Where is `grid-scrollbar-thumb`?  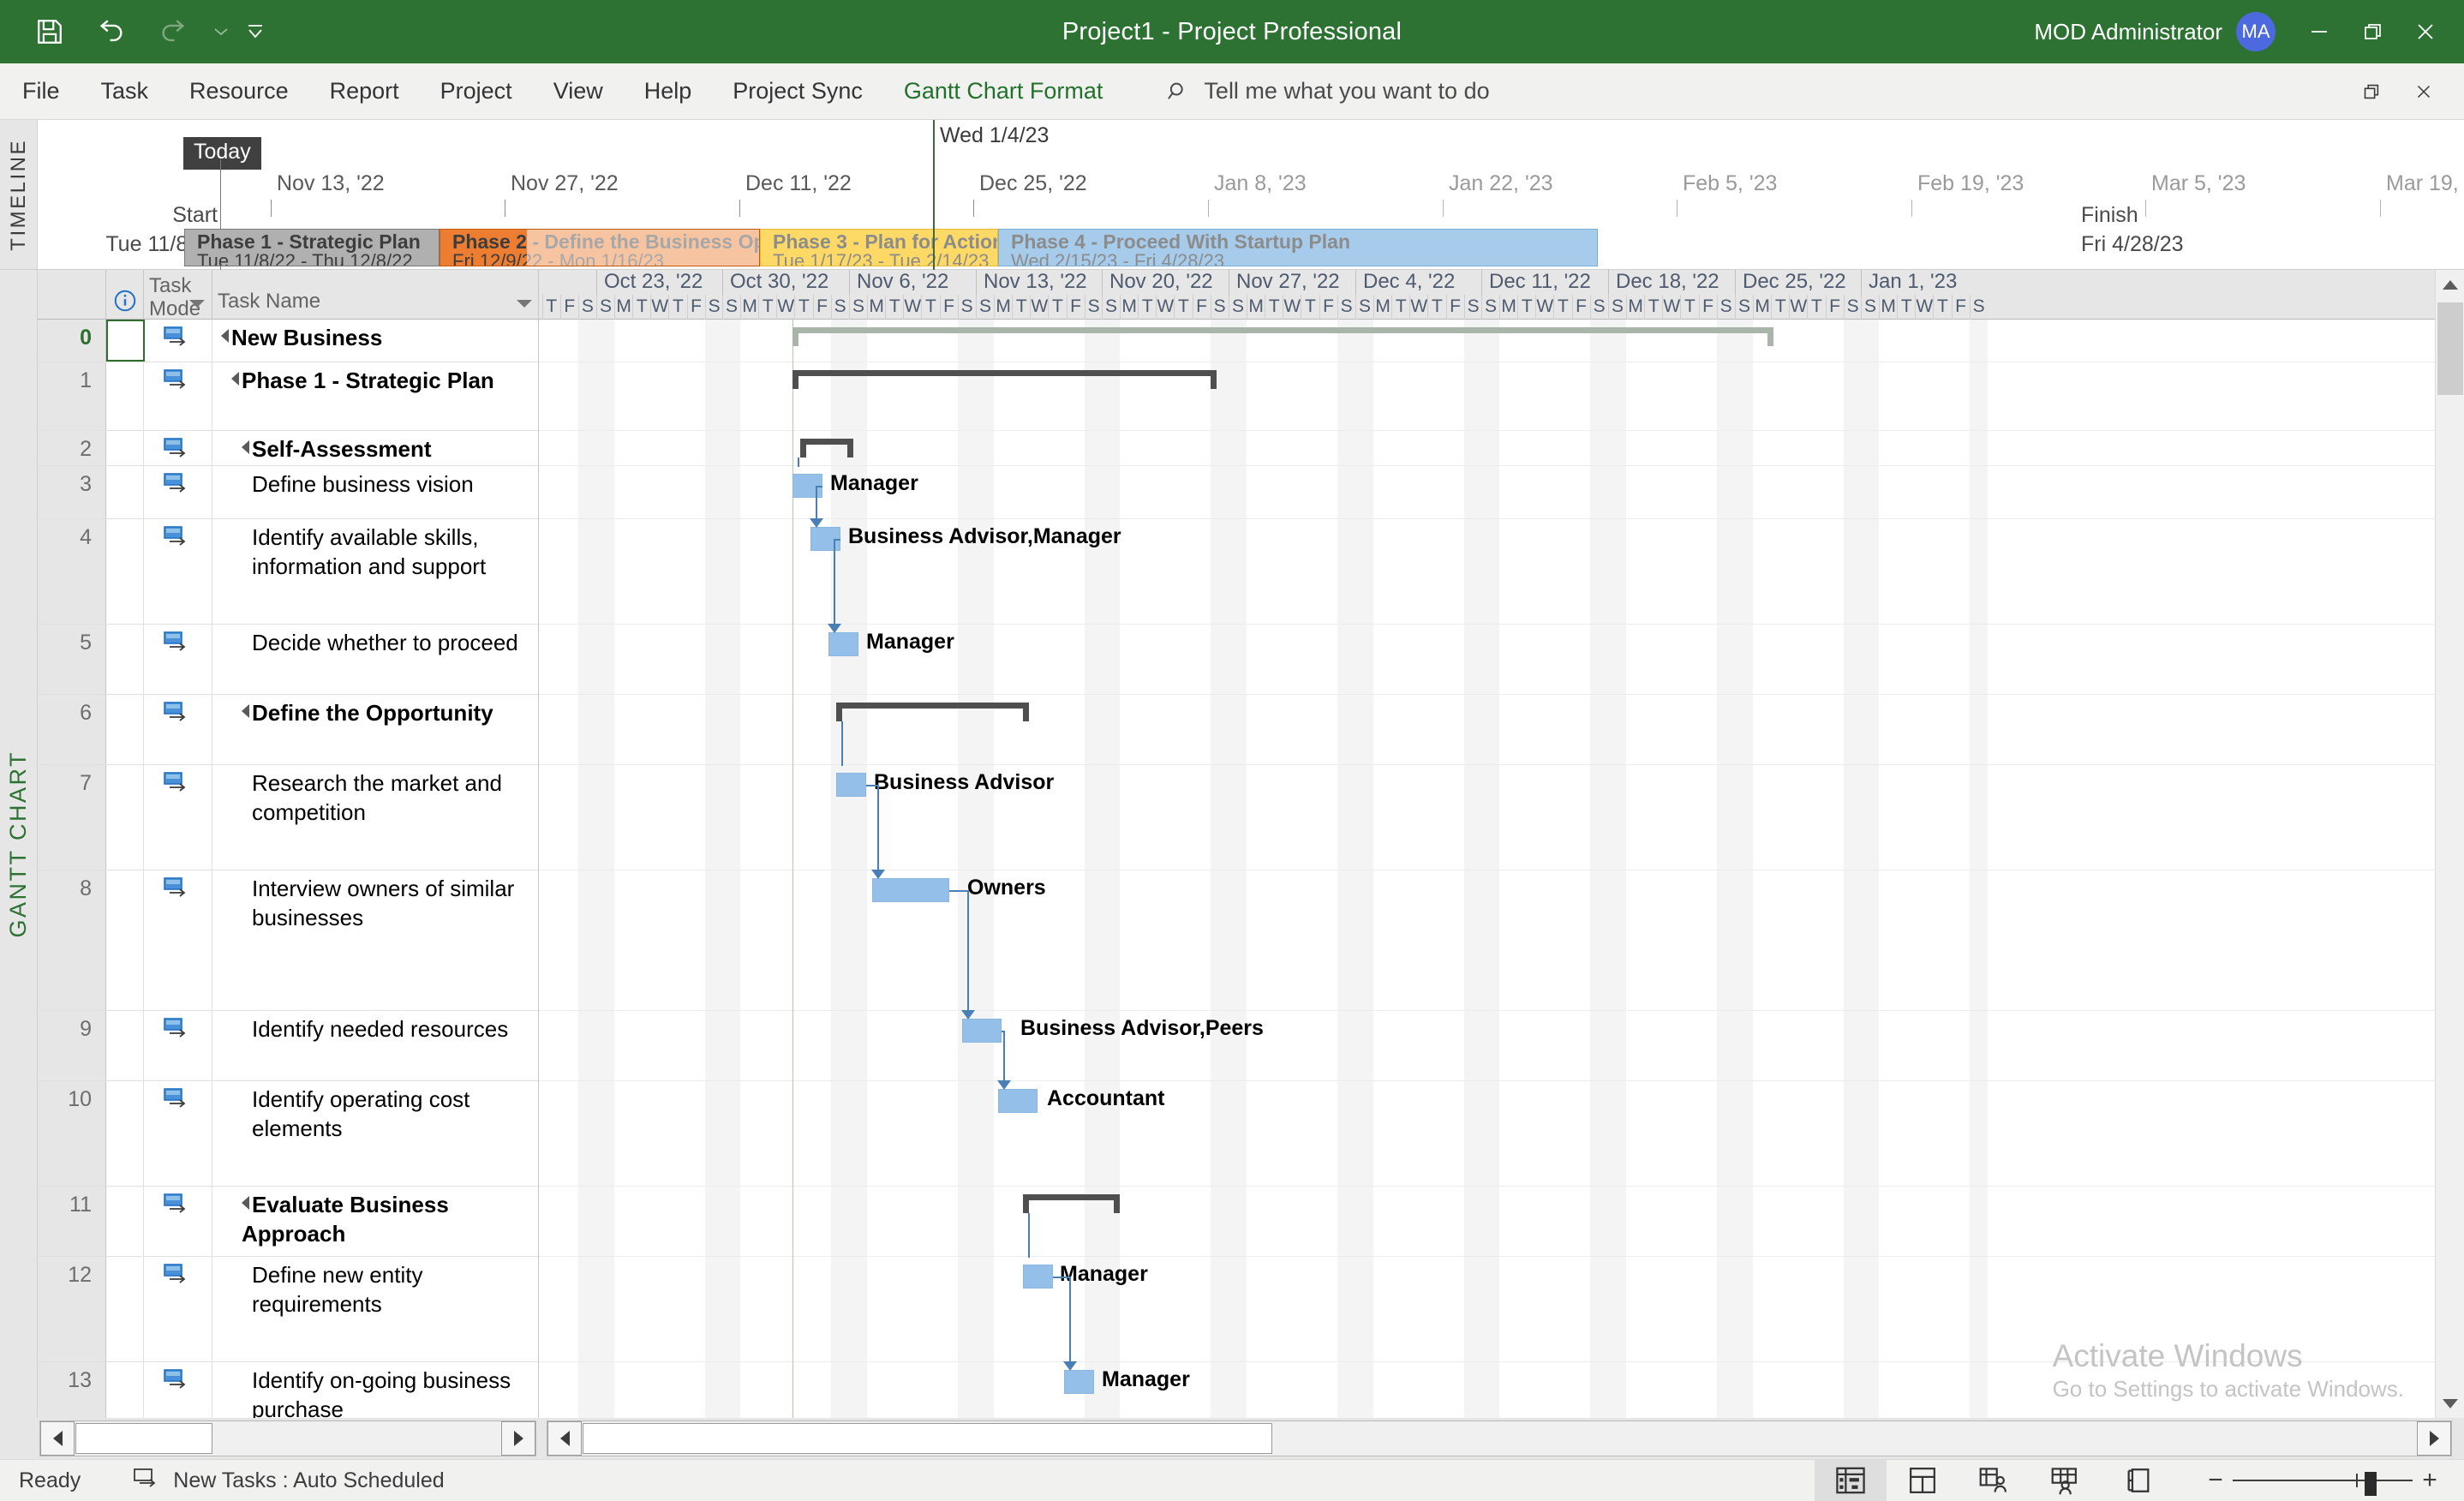 grid-scrollbar-thumb is located at coordinates (143, 1438).